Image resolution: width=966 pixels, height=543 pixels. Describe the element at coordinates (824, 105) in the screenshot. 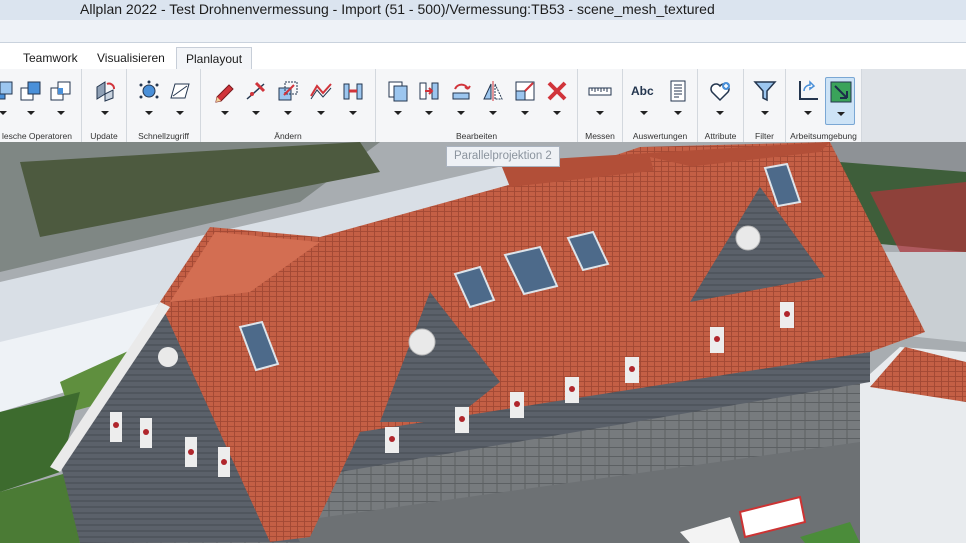

I see `group-work-environment: Arbeitsumgebung` at that location.